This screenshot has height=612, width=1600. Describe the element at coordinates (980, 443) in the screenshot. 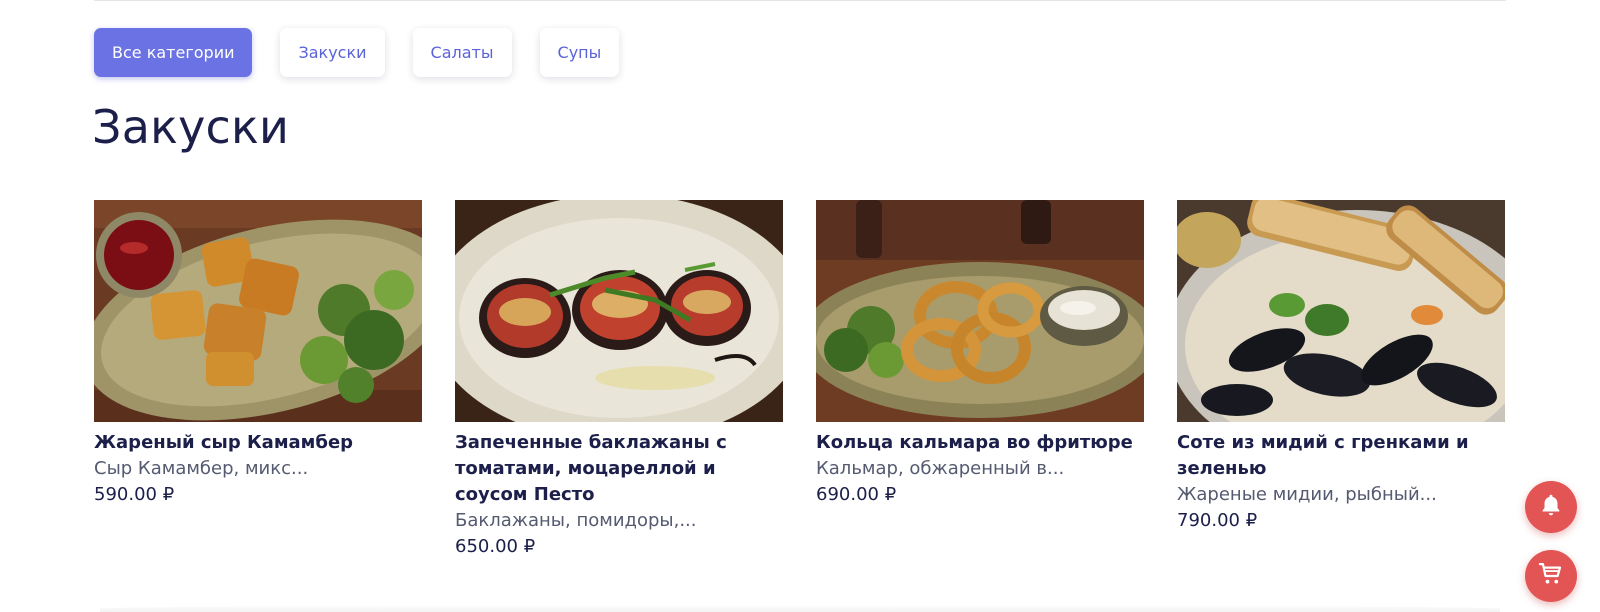

I see `product-name: Кольца кальмара во фритюре` at that location.